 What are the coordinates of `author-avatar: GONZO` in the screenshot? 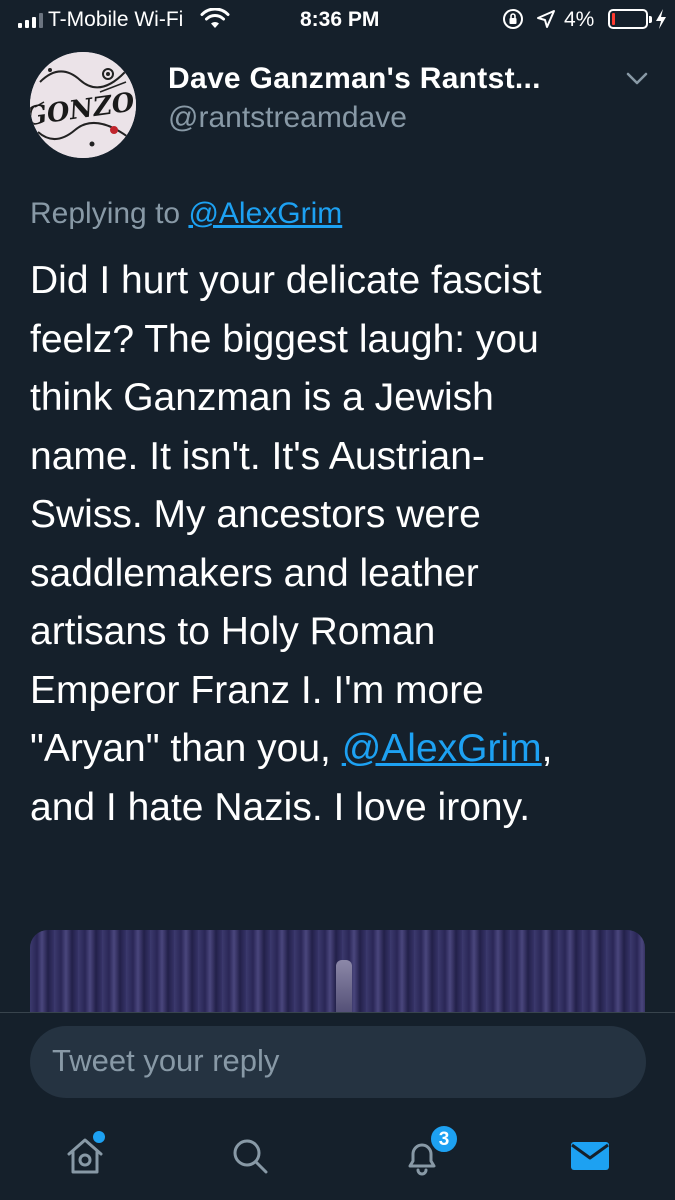 It's located at (83, 105).